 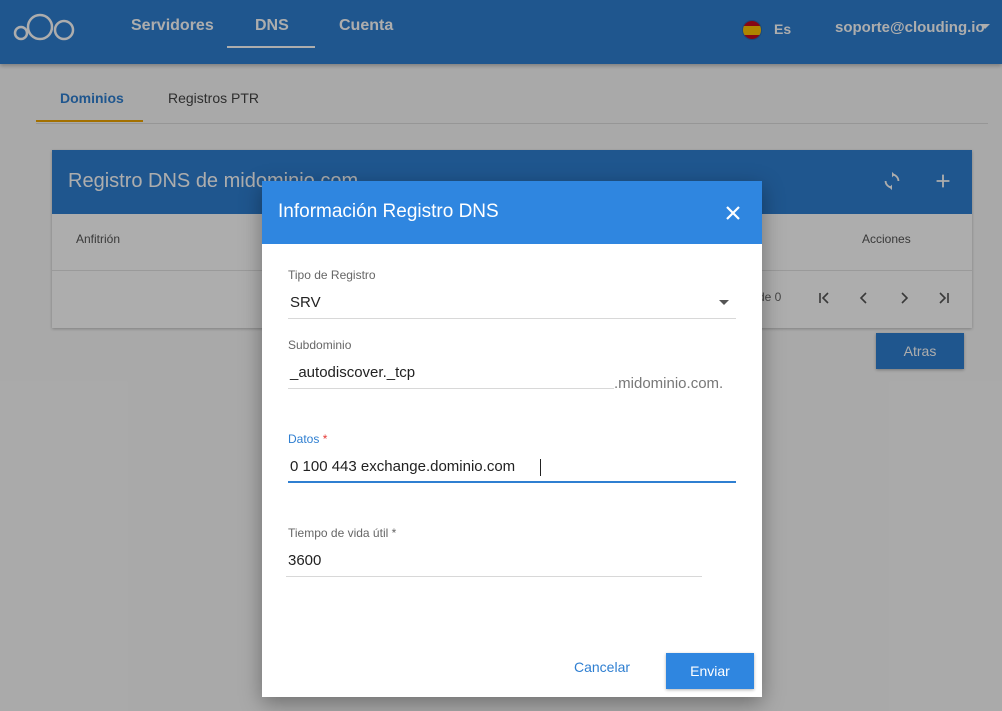 I want to click on record-type-select: SRV, so click(x=305, y=302).